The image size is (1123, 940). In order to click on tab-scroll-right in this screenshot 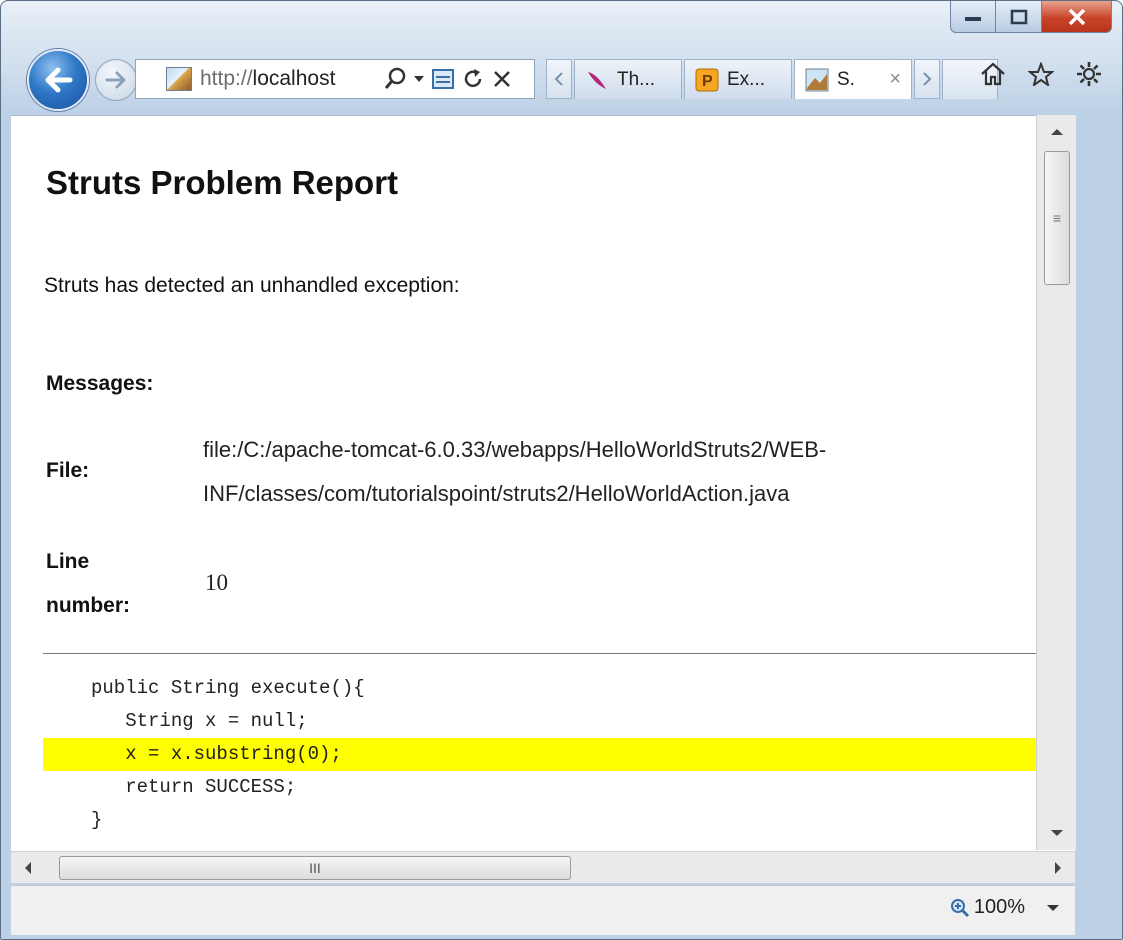, I will do `click(927, 79)`.